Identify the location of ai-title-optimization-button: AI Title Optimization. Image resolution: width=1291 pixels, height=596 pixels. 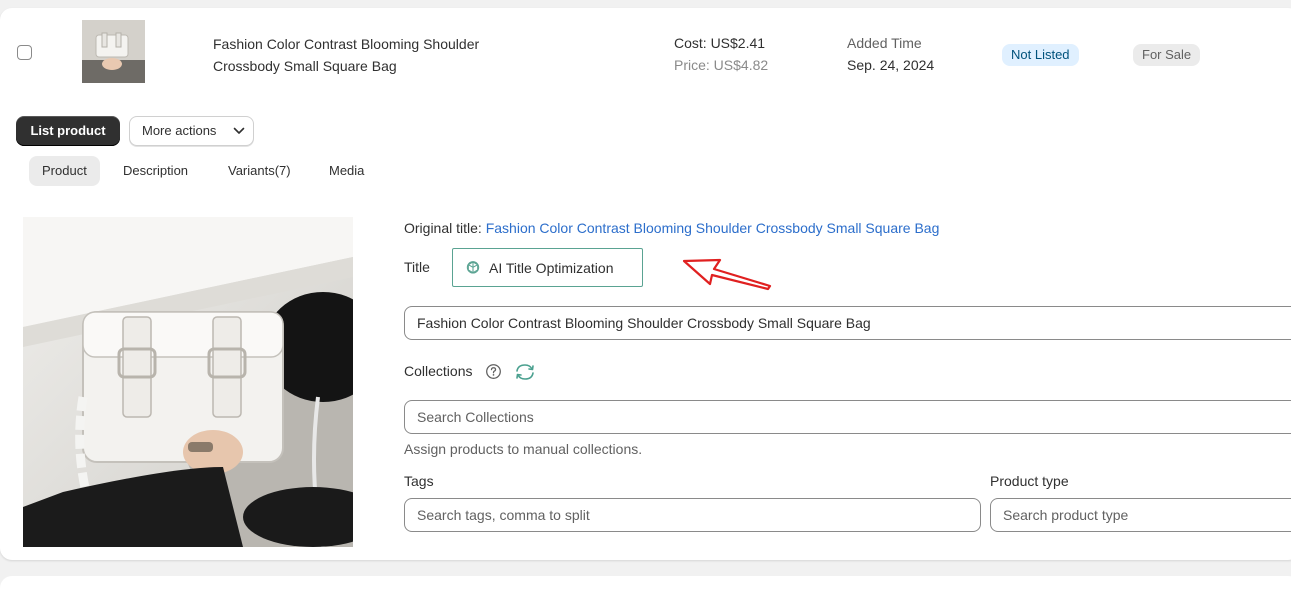
(547, 267).